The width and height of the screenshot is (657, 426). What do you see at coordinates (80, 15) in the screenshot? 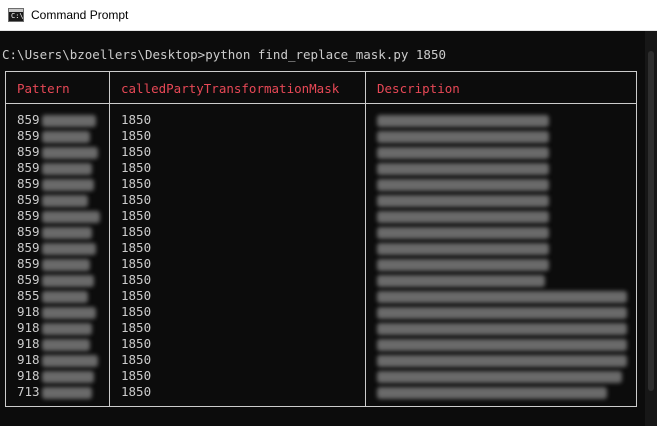
I see `window-title: Command Prompt` at bounding box center [80, 15].